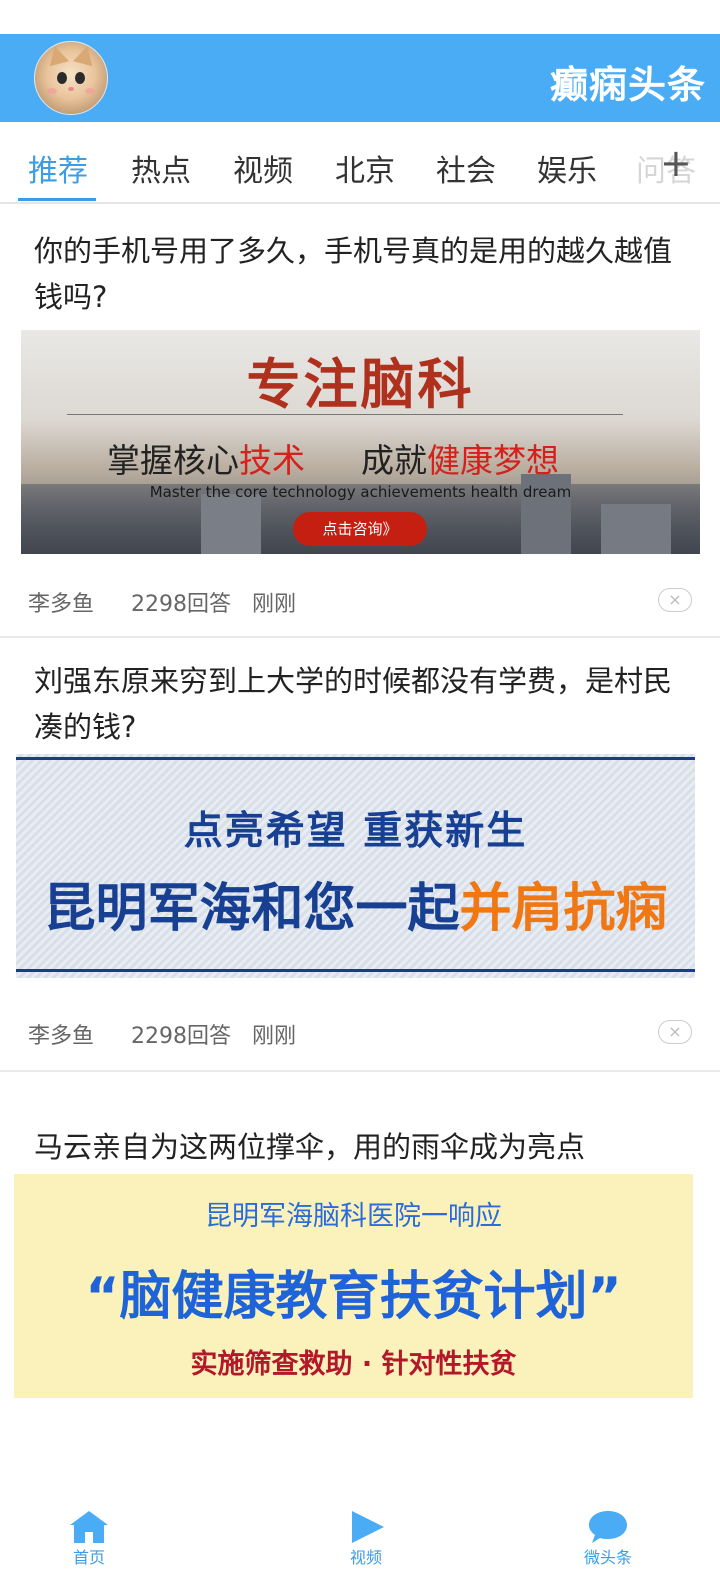 Image resolution: width=720 pixels, height=1570 pixels. Describe the element at coordinates (71, 78) in the screenshot. I see `avatar` at that location.